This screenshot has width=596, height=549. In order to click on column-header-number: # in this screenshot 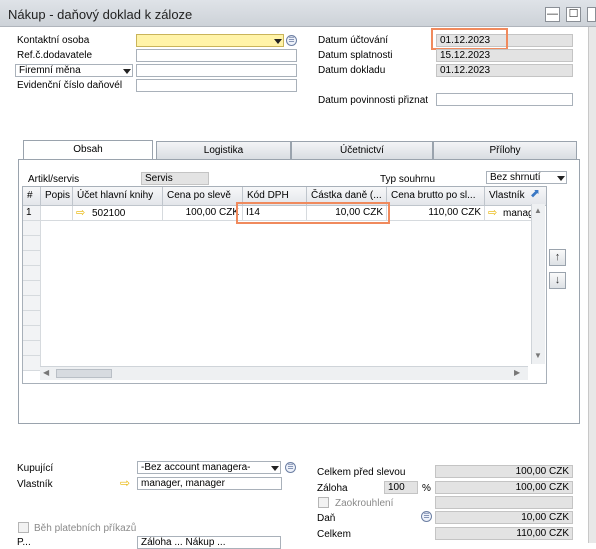, I will do `click(32, 196)`.